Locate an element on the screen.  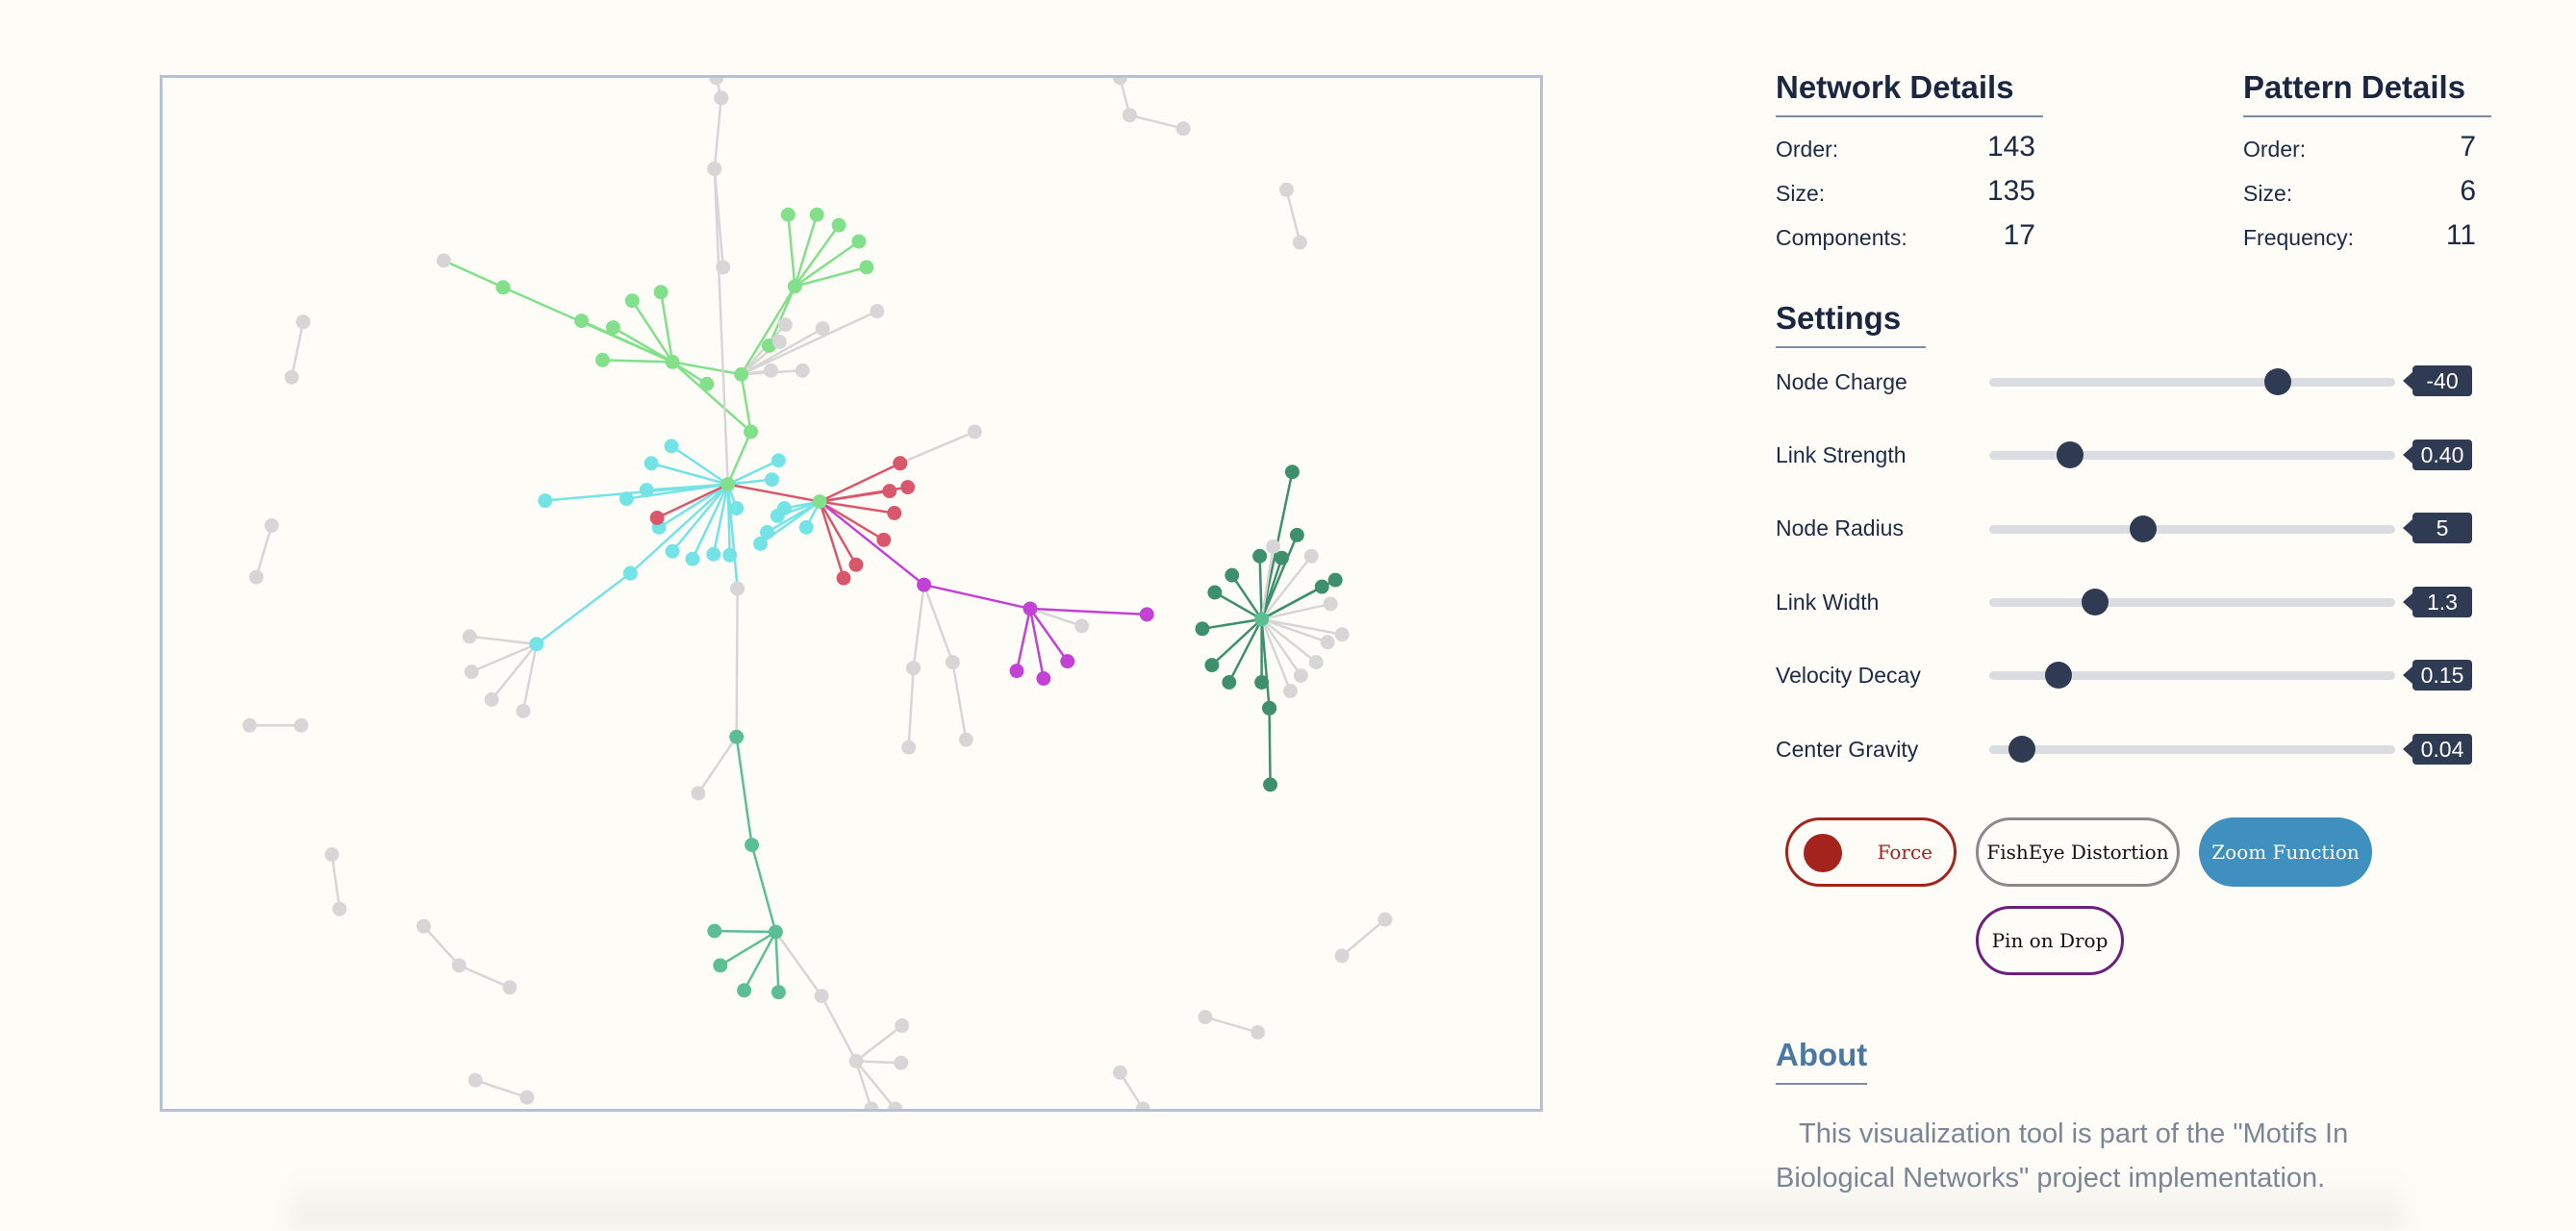
node-charge-slider is located at coordinates (2192, 381).